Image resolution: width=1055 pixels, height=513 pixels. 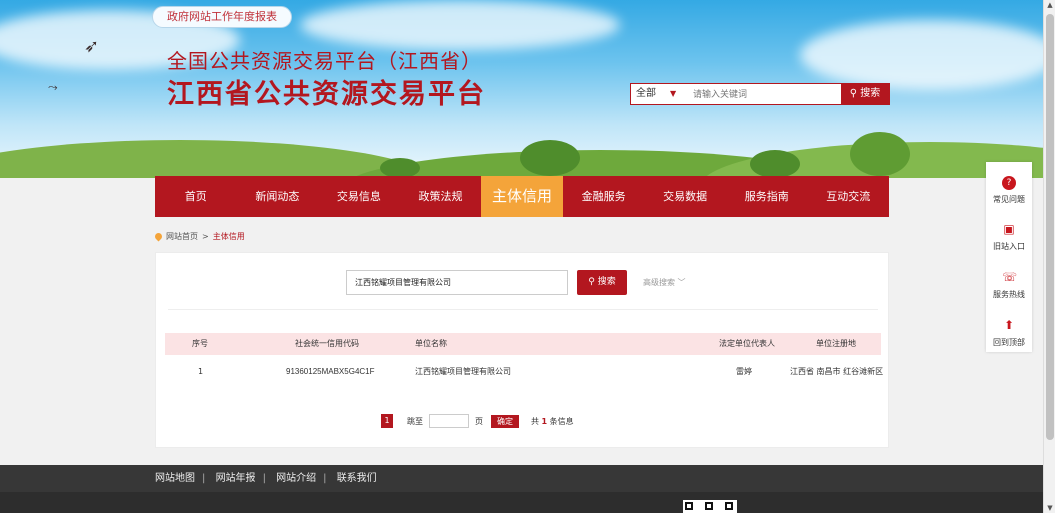 I want to click on search-scope-select: 全部 ▼, so click(x=660, y=94).